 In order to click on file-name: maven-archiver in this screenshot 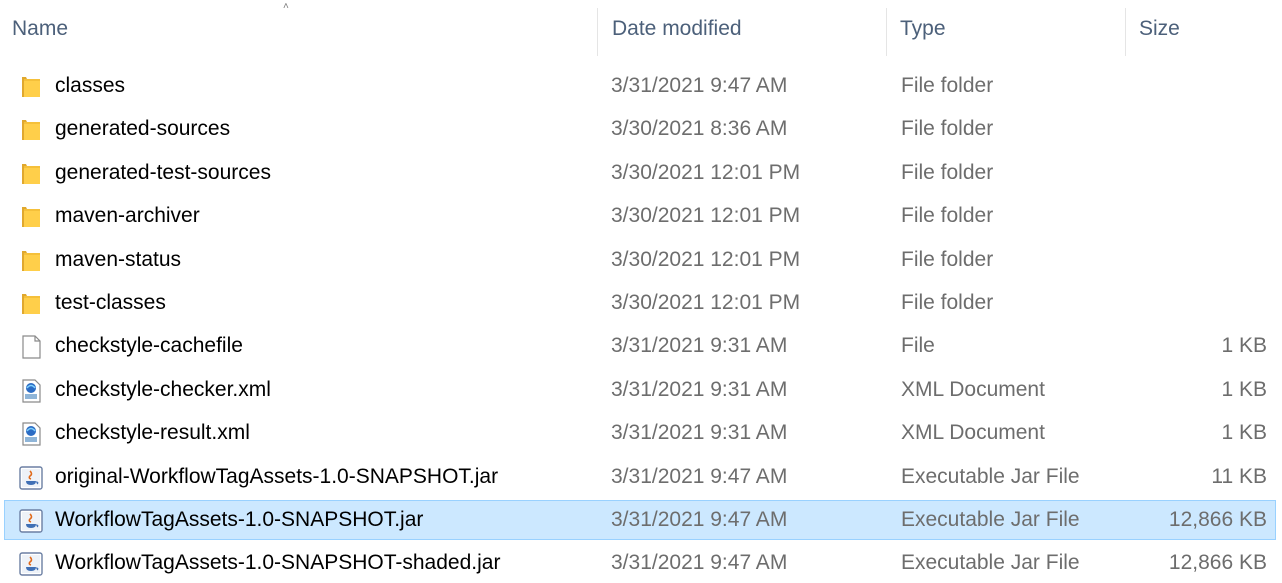, I will do `click(127, 216)`.